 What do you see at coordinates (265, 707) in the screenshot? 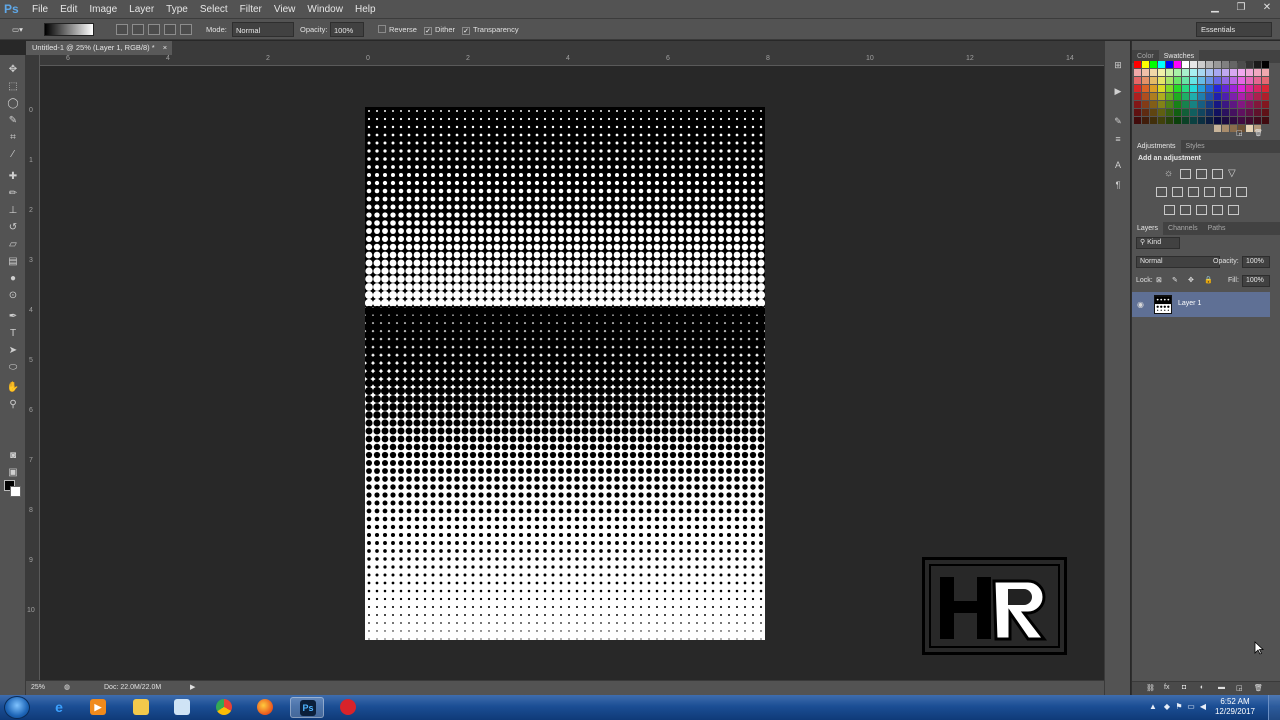
I see `firefox-icon` at bounding box center [265, 707].